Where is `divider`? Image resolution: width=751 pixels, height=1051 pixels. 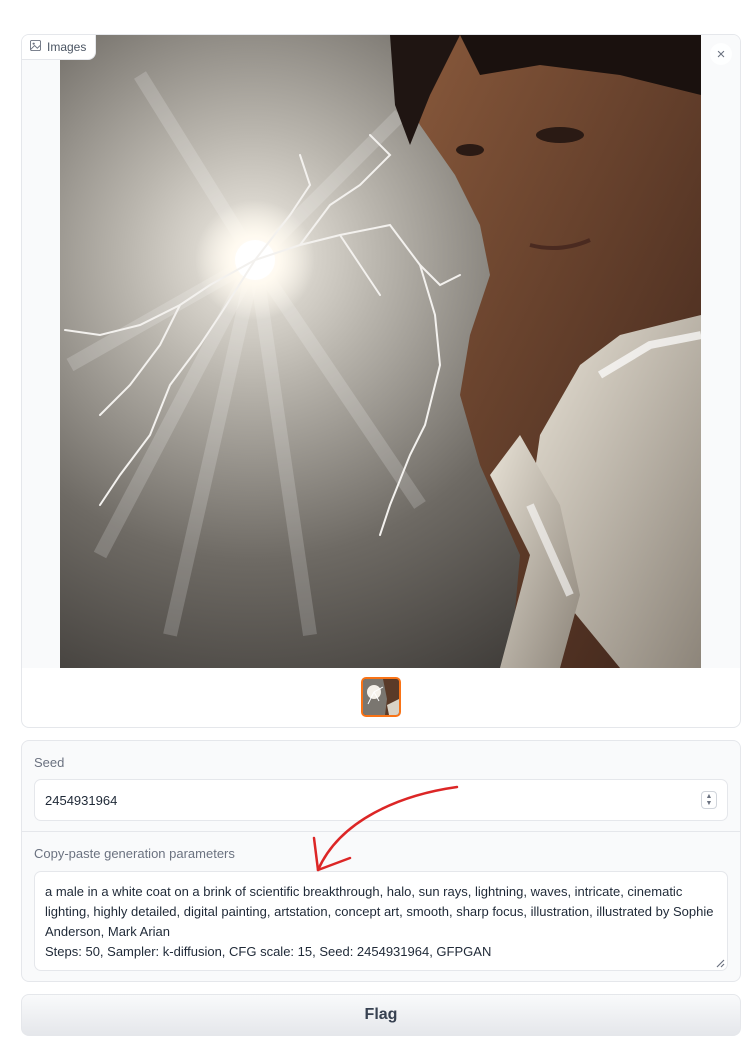 divider is located at coordinates (381, 831).